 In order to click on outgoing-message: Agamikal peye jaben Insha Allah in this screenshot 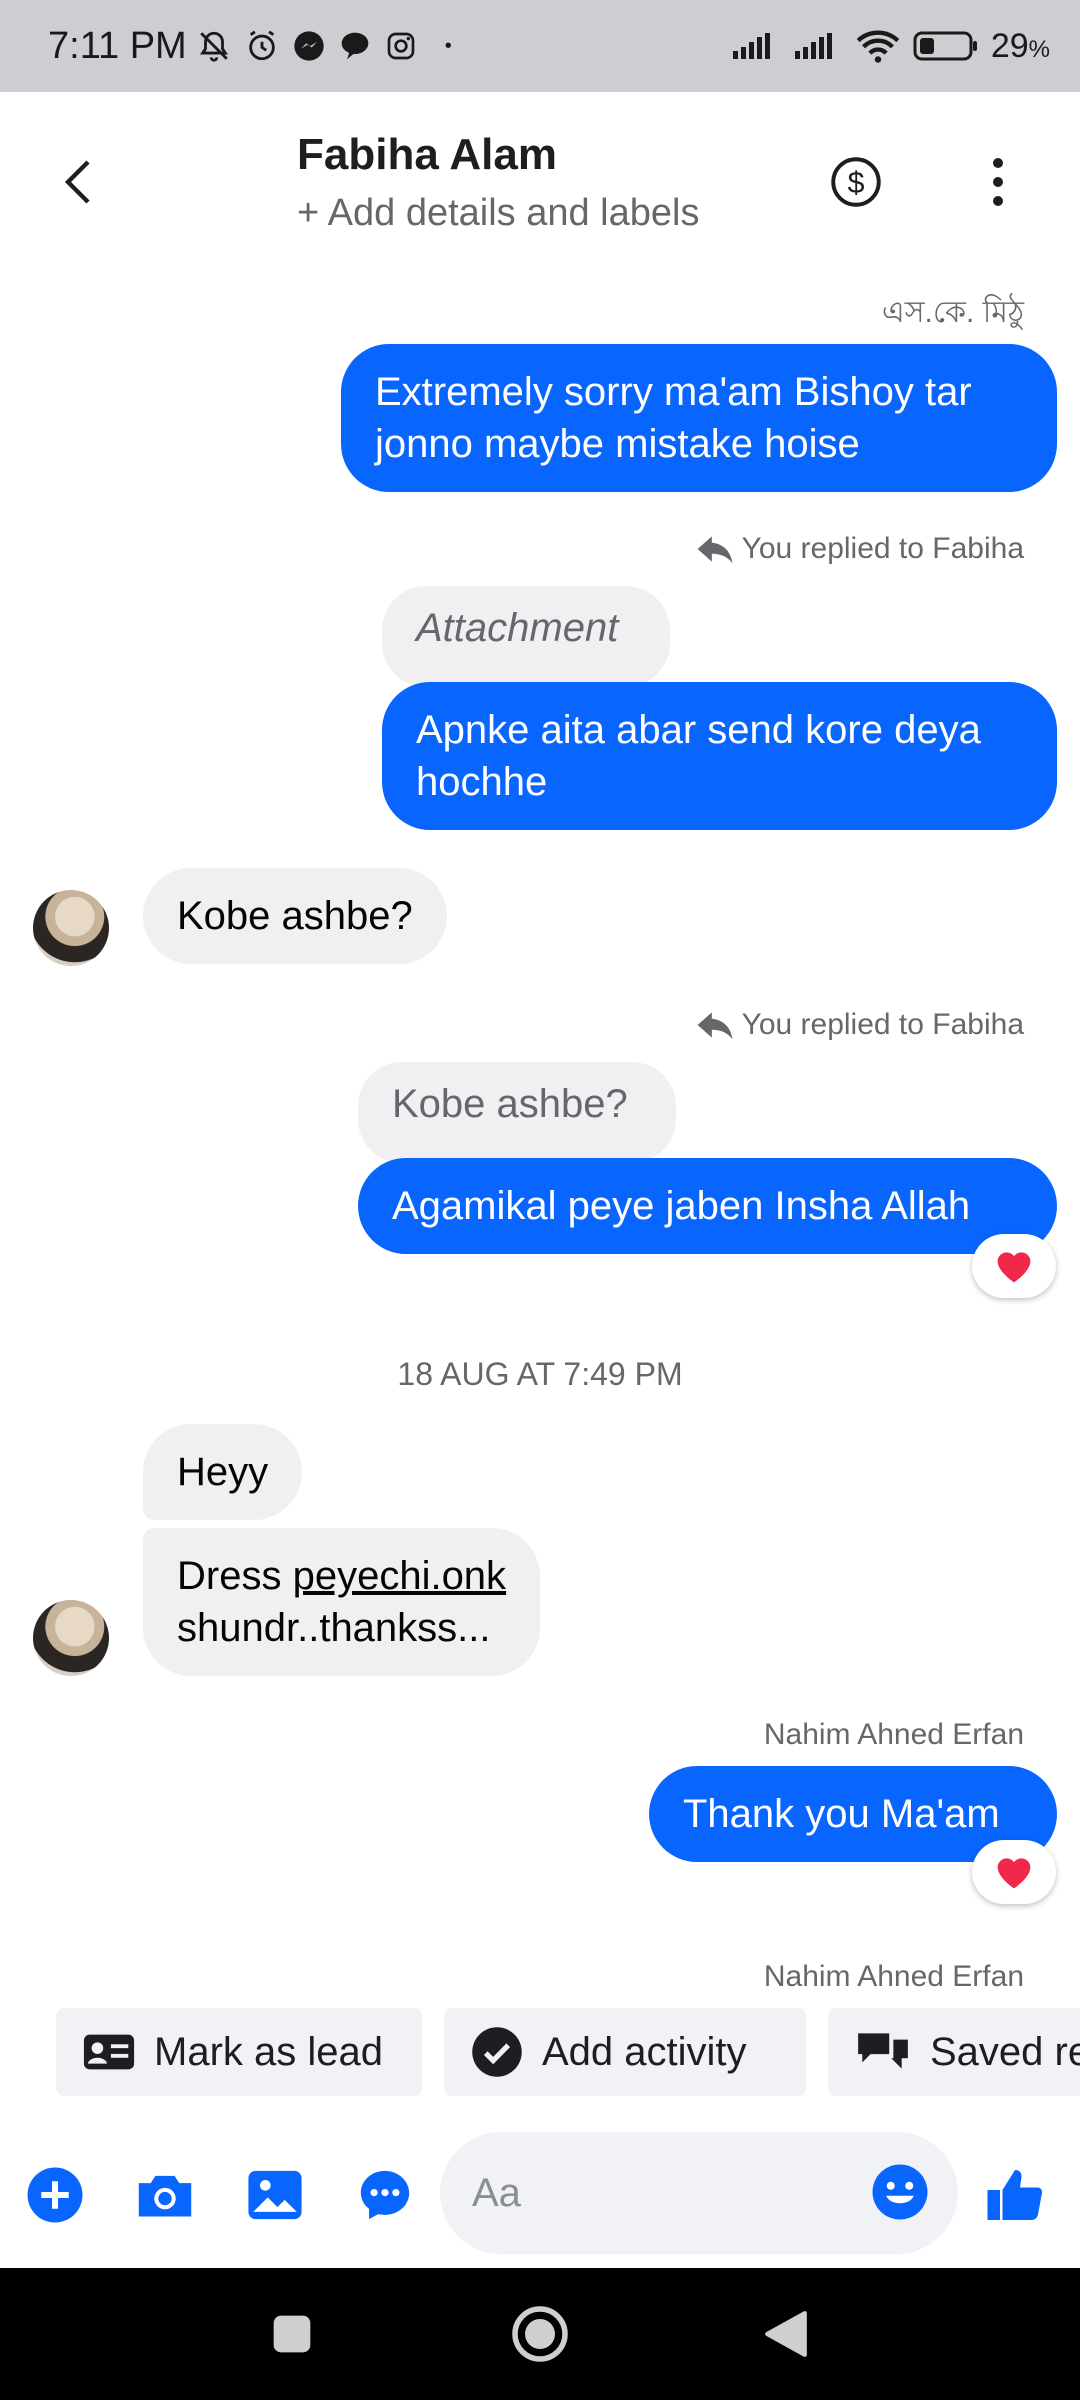, I will do `click(707, 1206)`.